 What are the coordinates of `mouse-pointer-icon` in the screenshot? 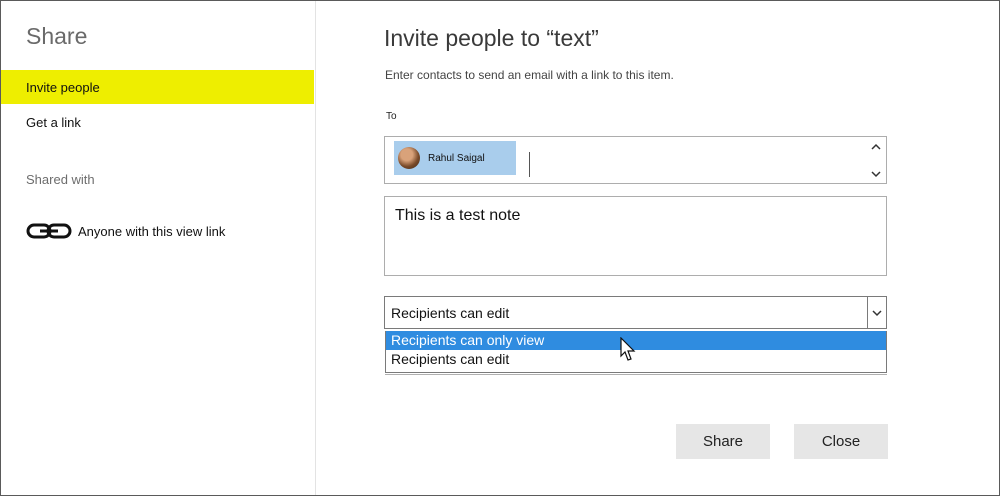 It's located at (628, 349).